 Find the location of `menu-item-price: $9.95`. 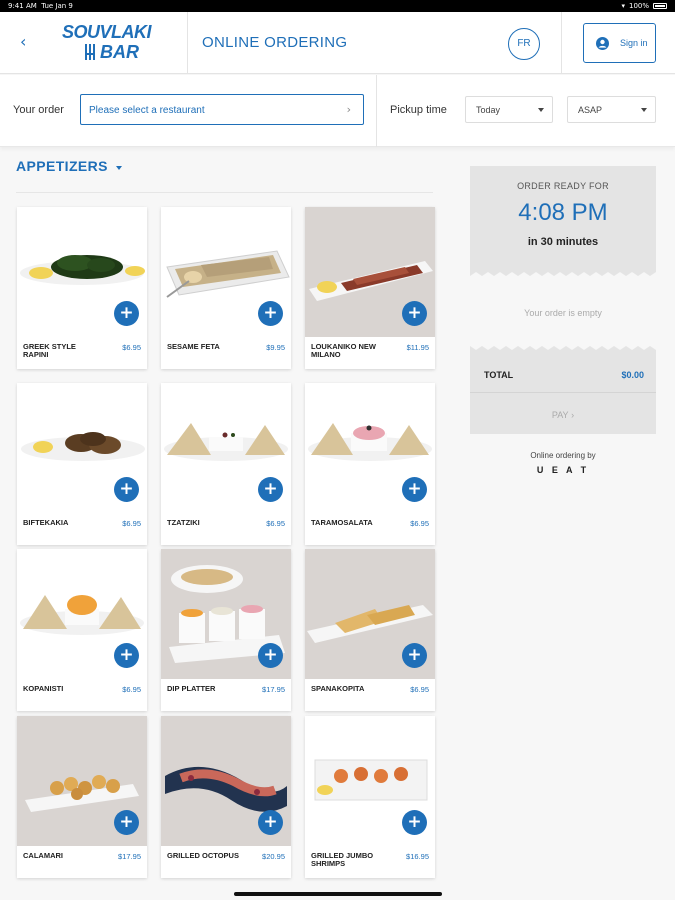

menu-item-price: $9.95 is located at coordinates (275, 347).